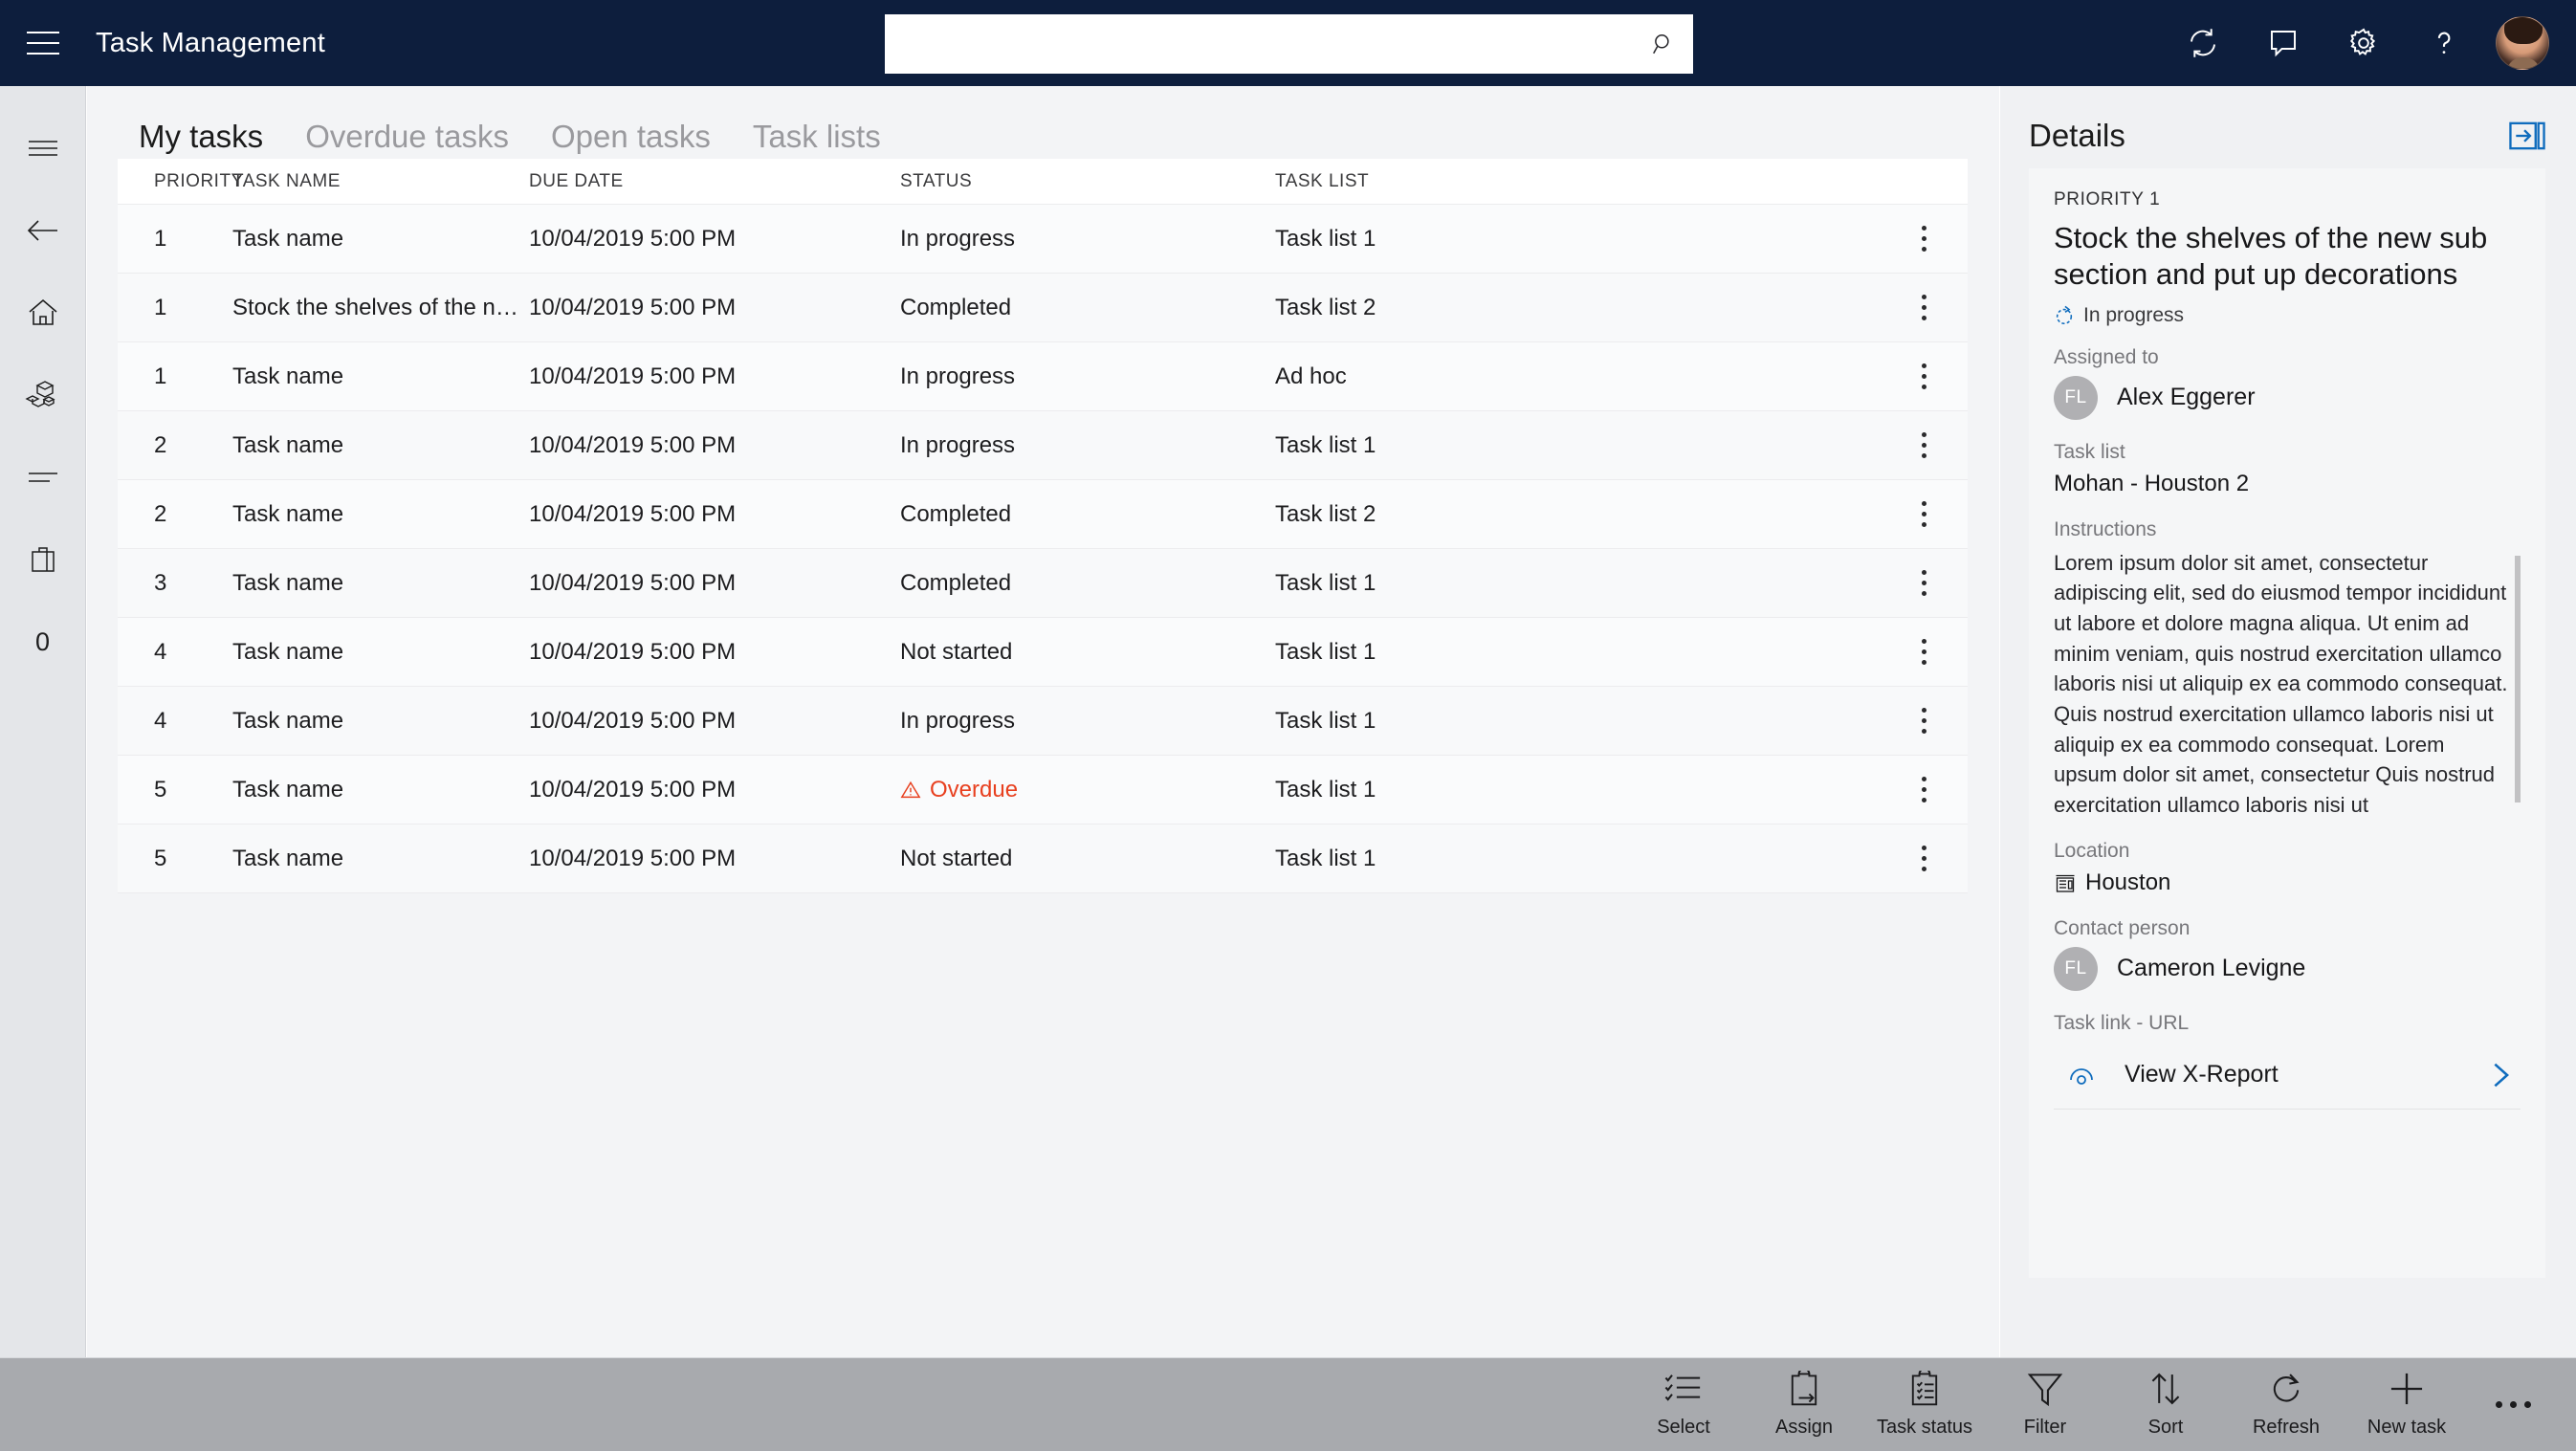  Describe the element at coordinates (2211, 968) in the screenshot. I see `details-contact-name: Cameron Levigne` at that location.